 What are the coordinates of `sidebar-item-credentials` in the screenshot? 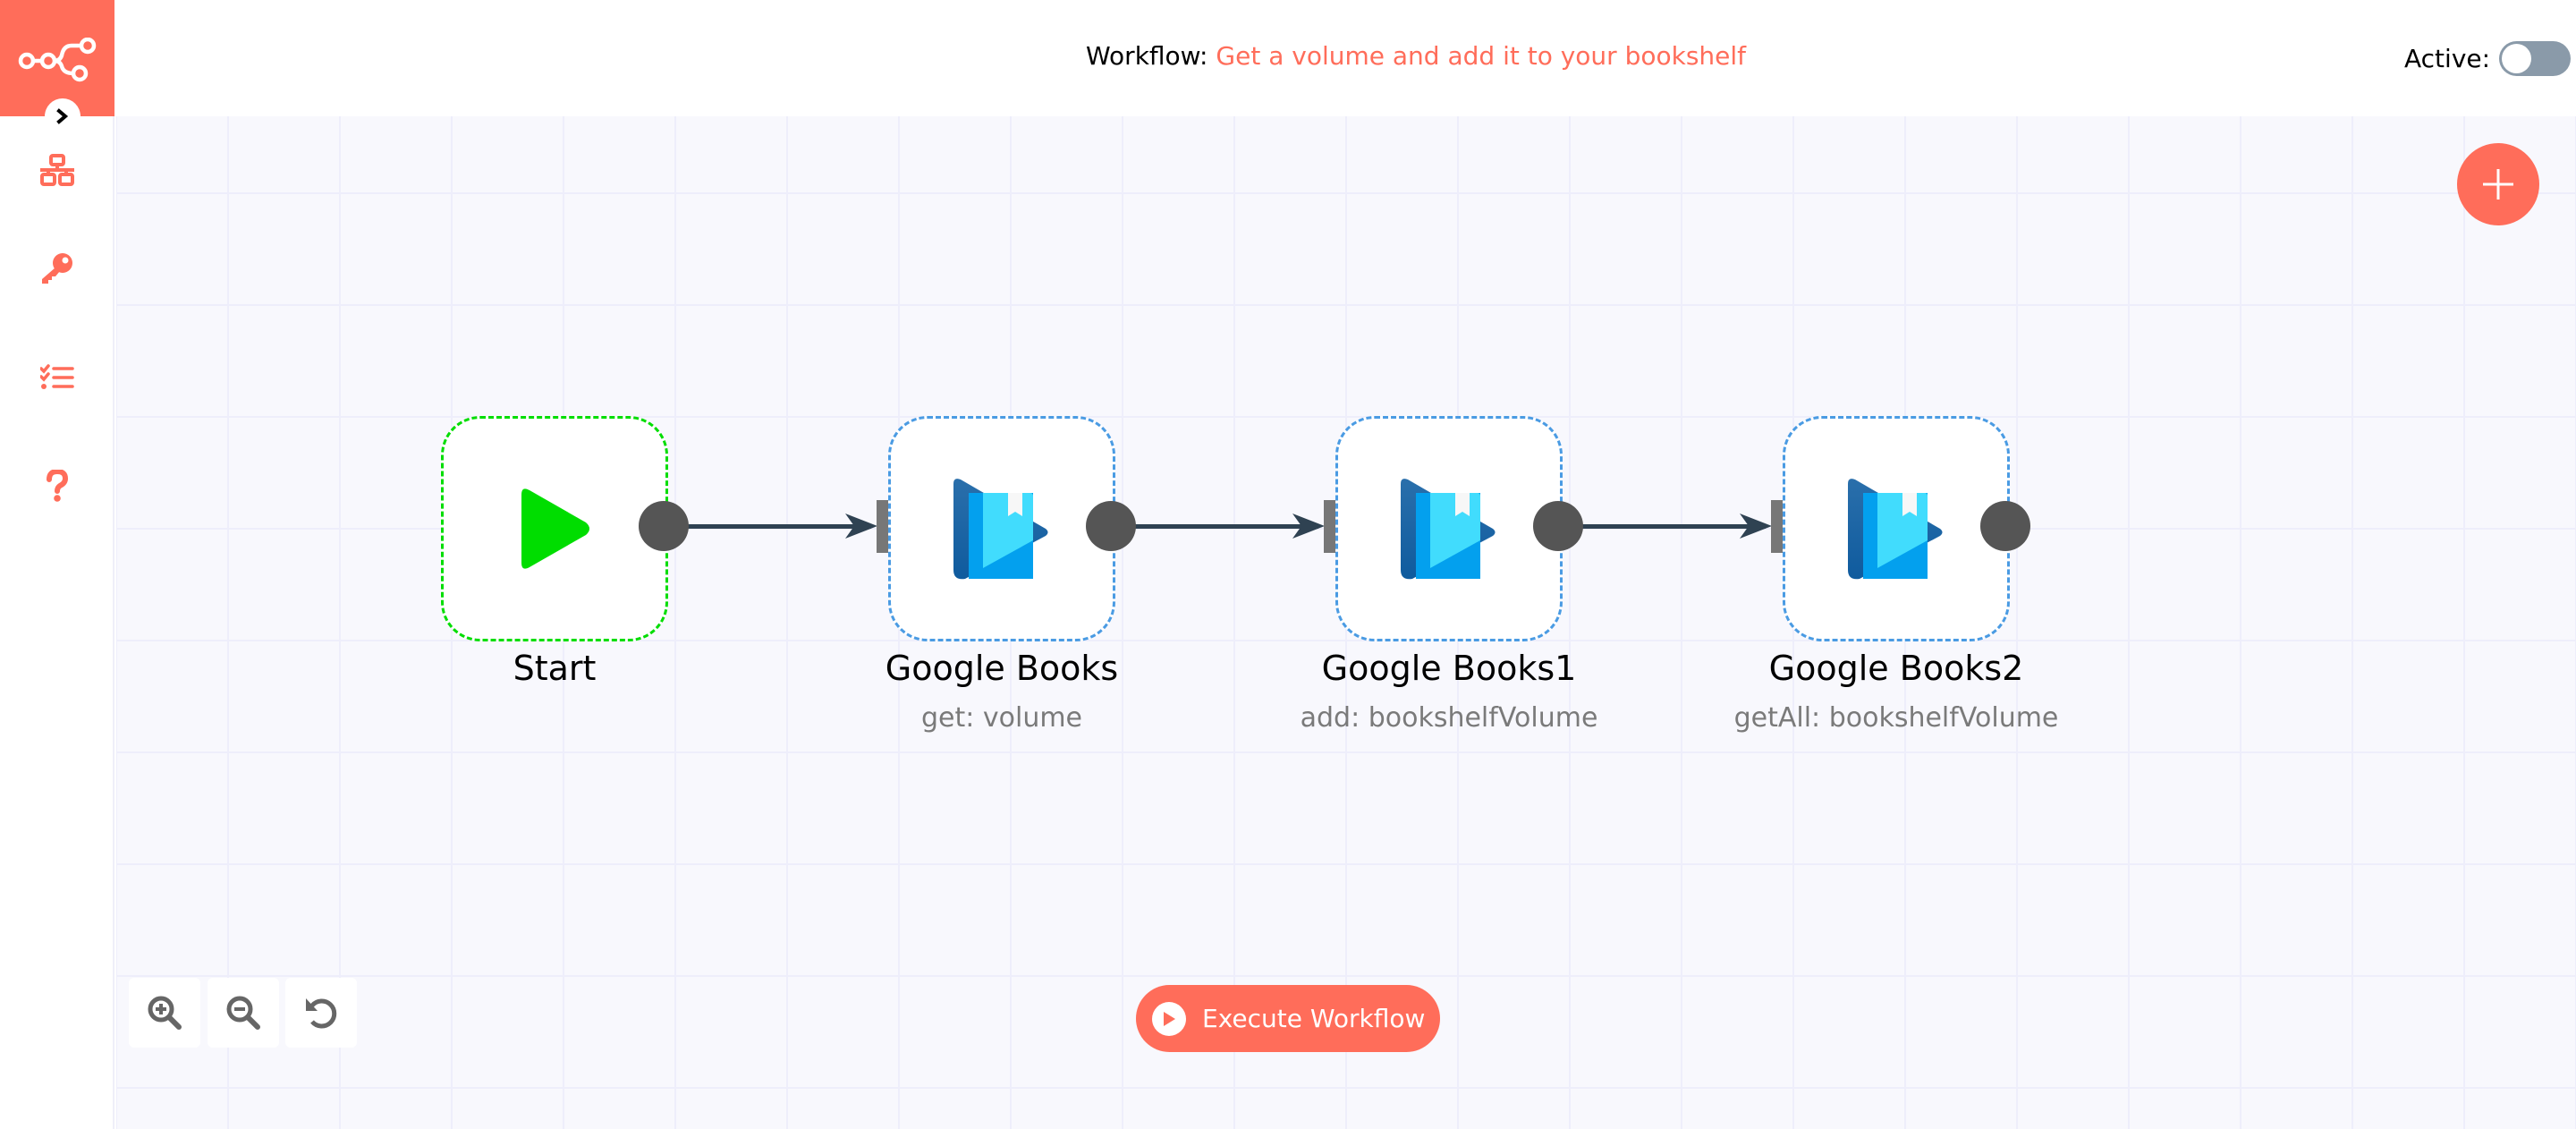 It's located at (57, 268).